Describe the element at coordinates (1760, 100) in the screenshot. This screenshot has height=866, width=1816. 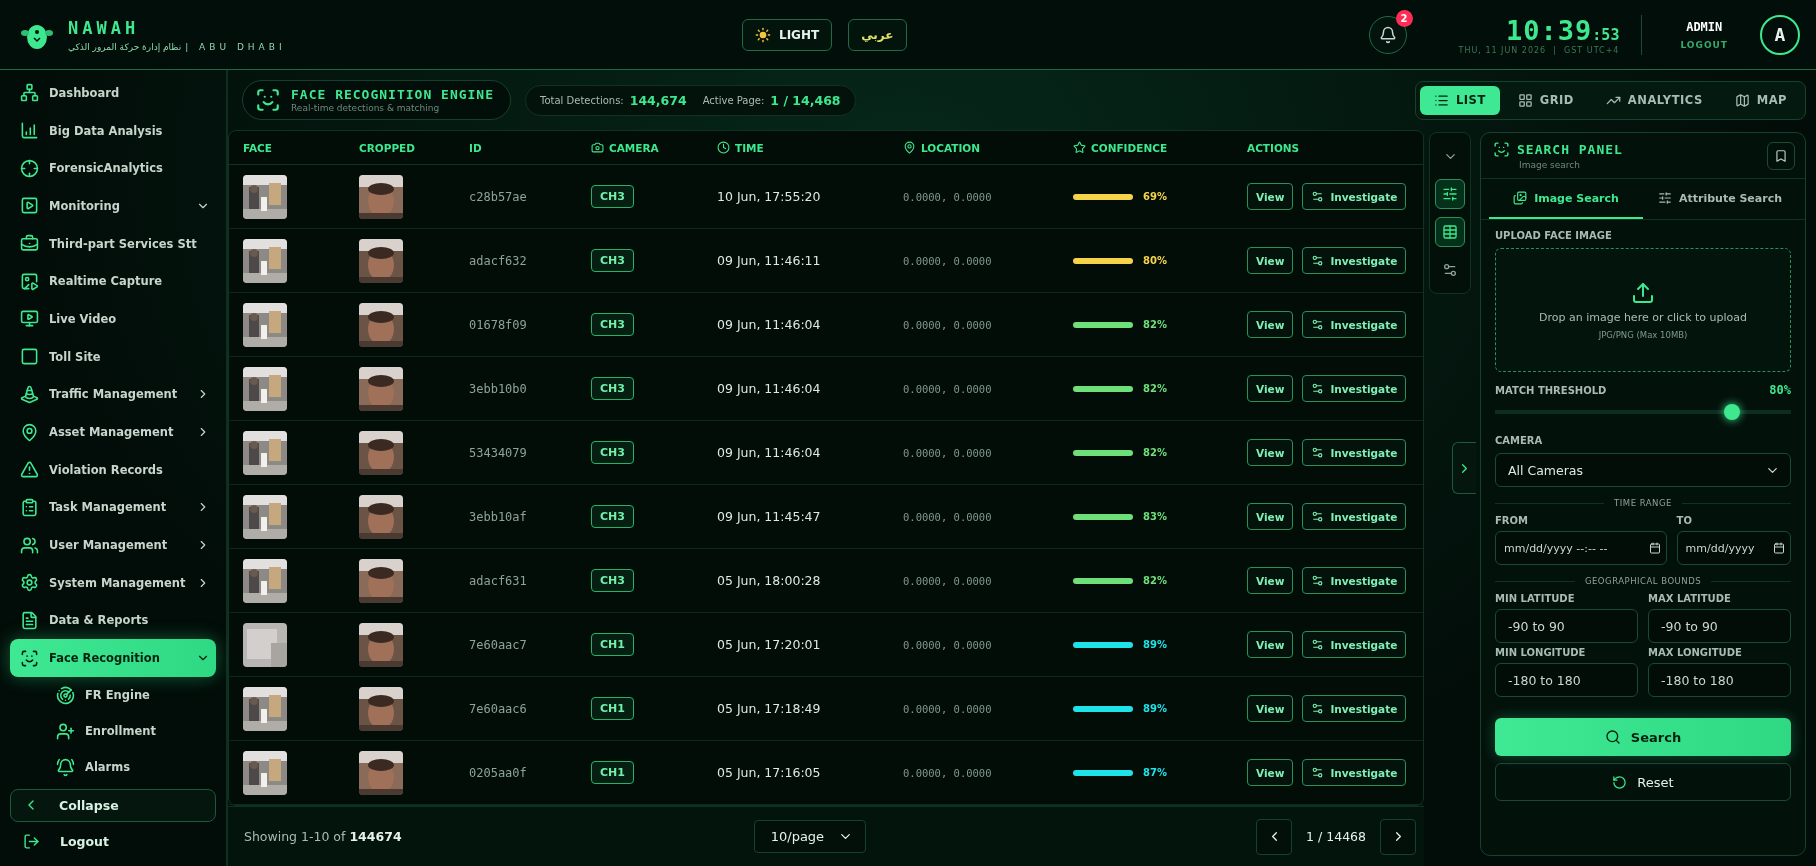
I see `view-tab: MAP` at that location.